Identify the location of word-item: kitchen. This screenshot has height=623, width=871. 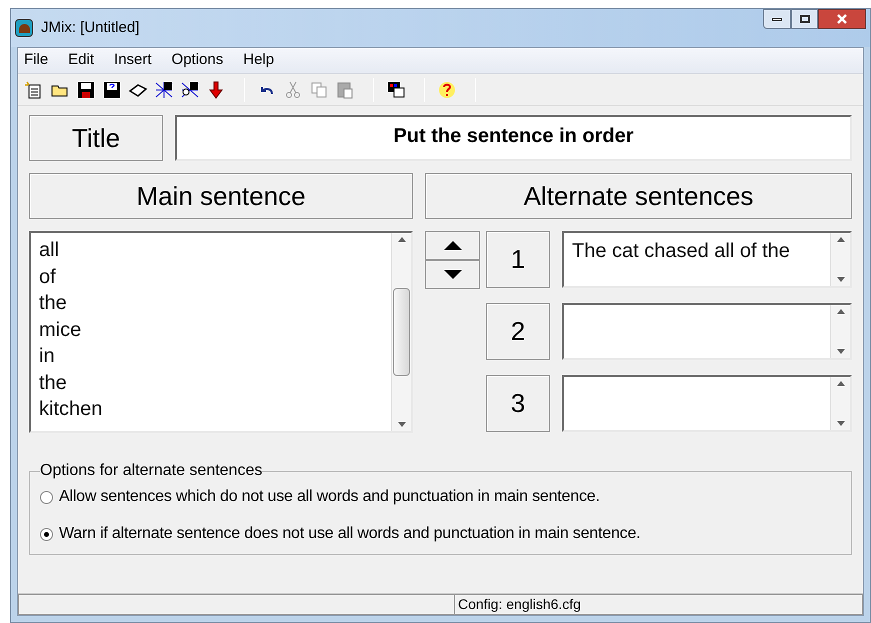
(215, 409).